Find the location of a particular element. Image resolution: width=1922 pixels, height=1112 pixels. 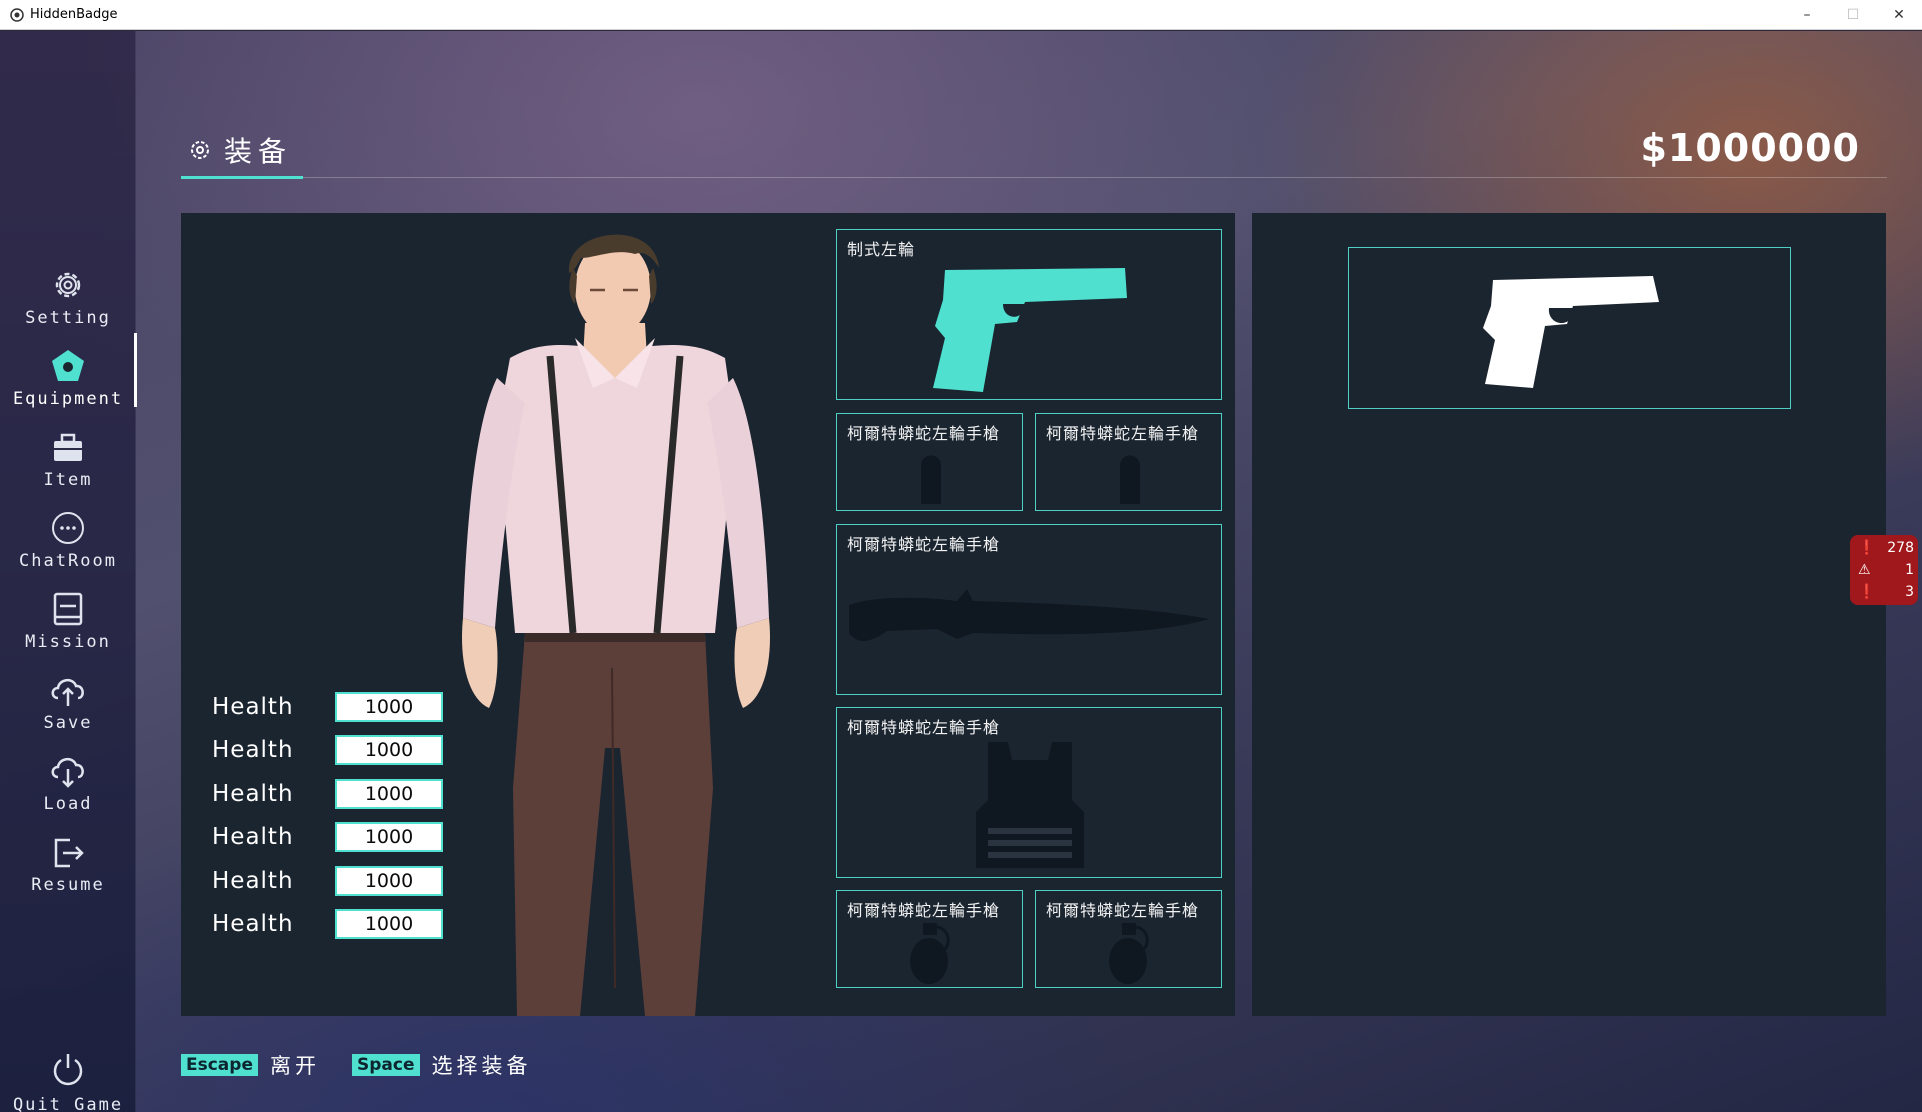

maximize-button: ☐ is located at coordinates (1853, 15).